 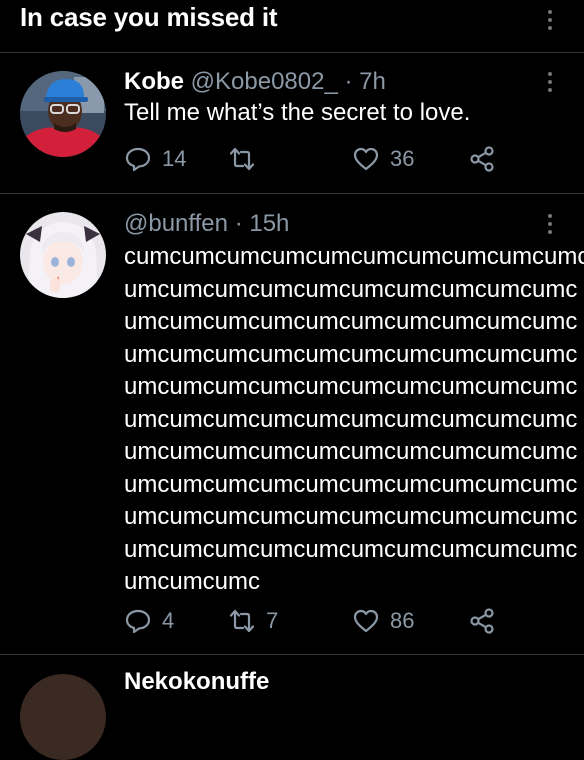 What do you see at coordinates (154, 81) in the screenshot?
I see `display-name: Kobe` at bounding box center [154, 81].